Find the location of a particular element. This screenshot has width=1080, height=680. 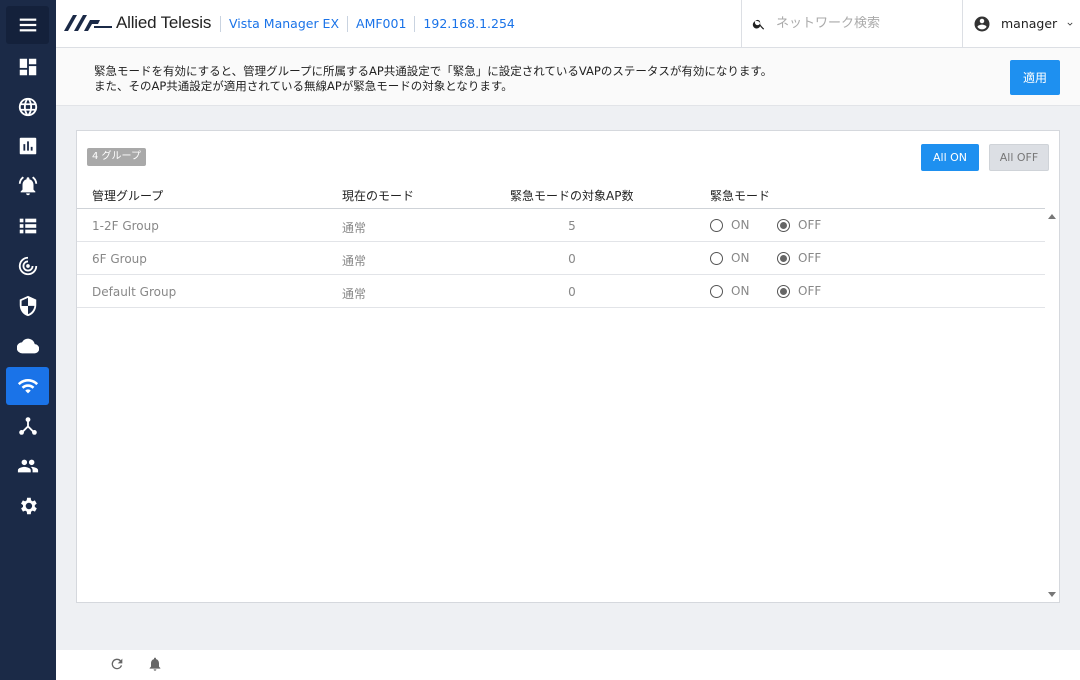

scroll-down-icon is located at coordinates (1052, 594).